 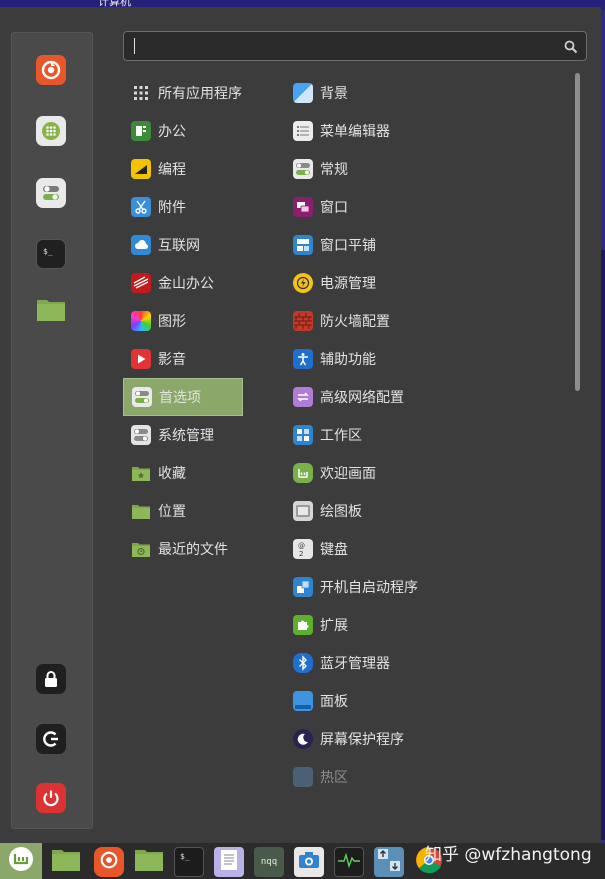 I want to click on taskbar-firefox, so click(x=109, y=862).